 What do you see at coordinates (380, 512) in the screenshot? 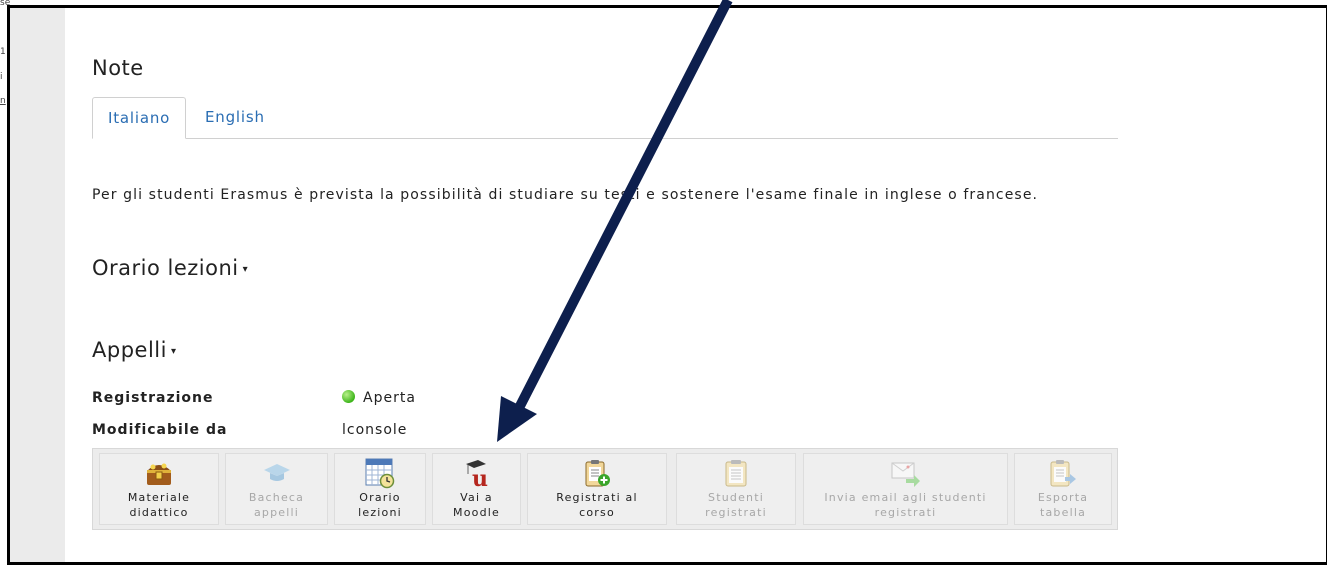
I see `button-label: lezioni` at bounding box center [380, 512].